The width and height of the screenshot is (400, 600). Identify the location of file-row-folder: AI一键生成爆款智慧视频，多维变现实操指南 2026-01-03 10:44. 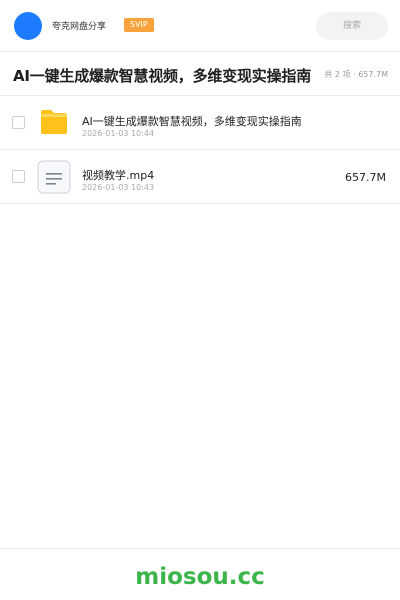
(200, 123).